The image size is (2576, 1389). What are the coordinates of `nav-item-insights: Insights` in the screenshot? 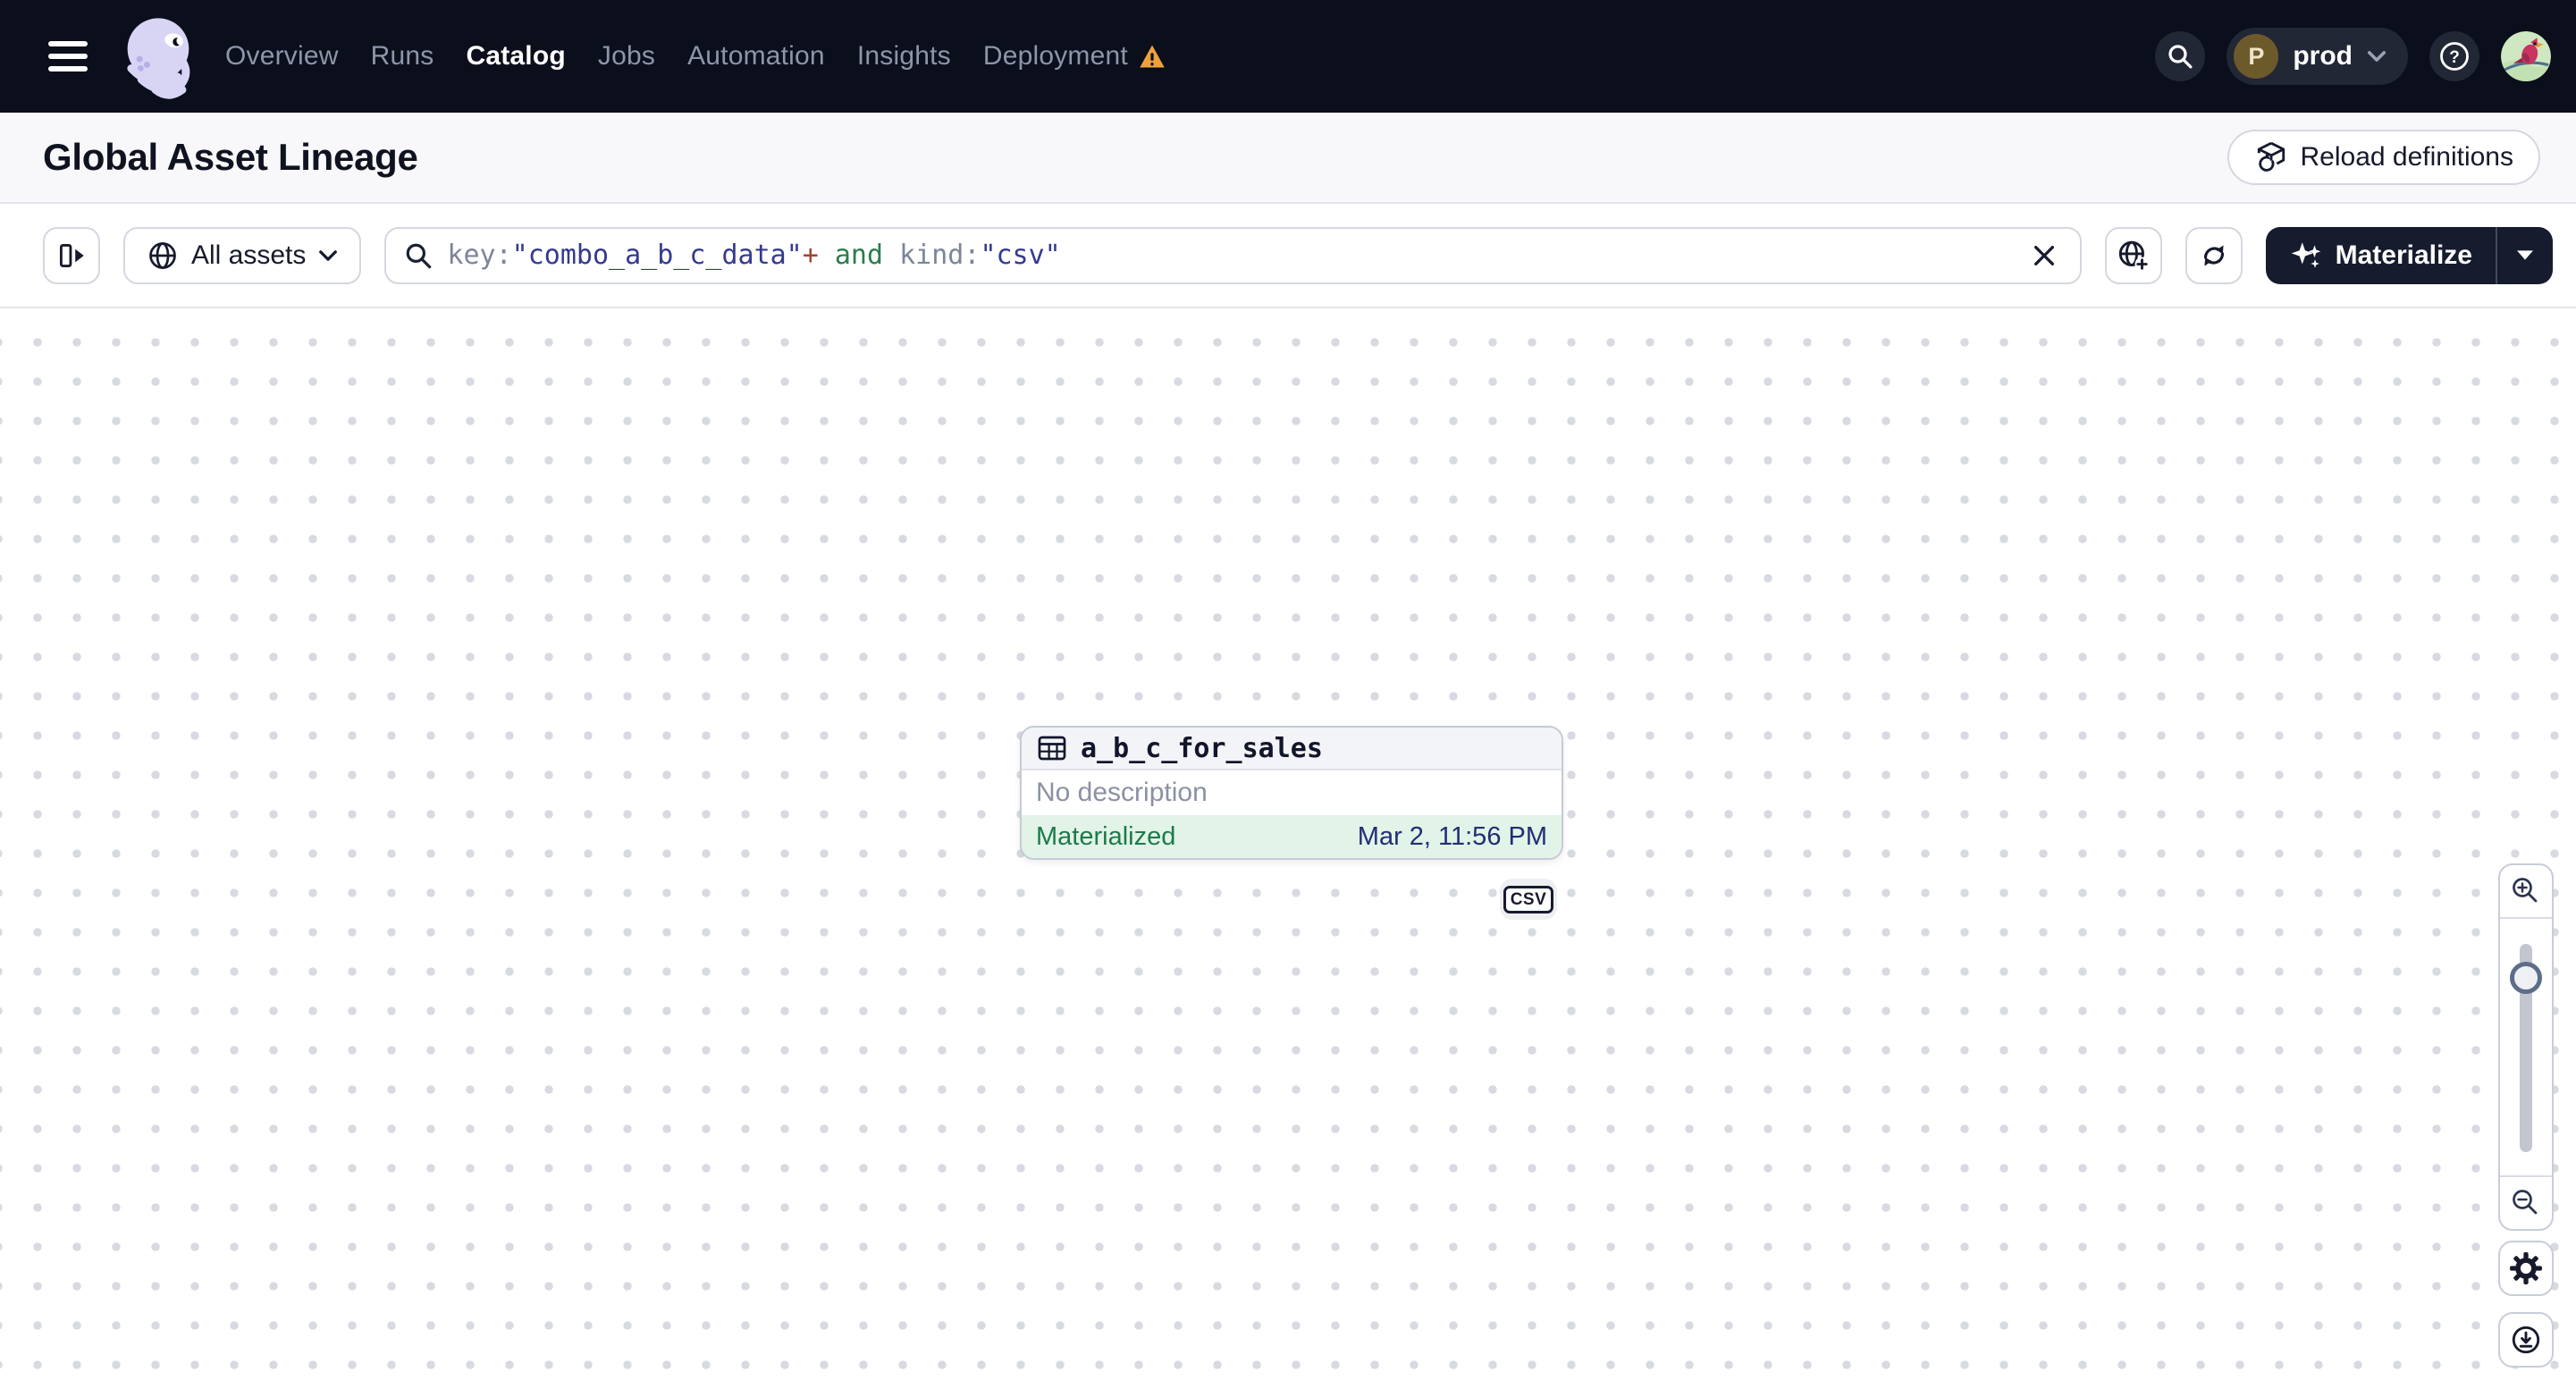 It's located at (904, 56).